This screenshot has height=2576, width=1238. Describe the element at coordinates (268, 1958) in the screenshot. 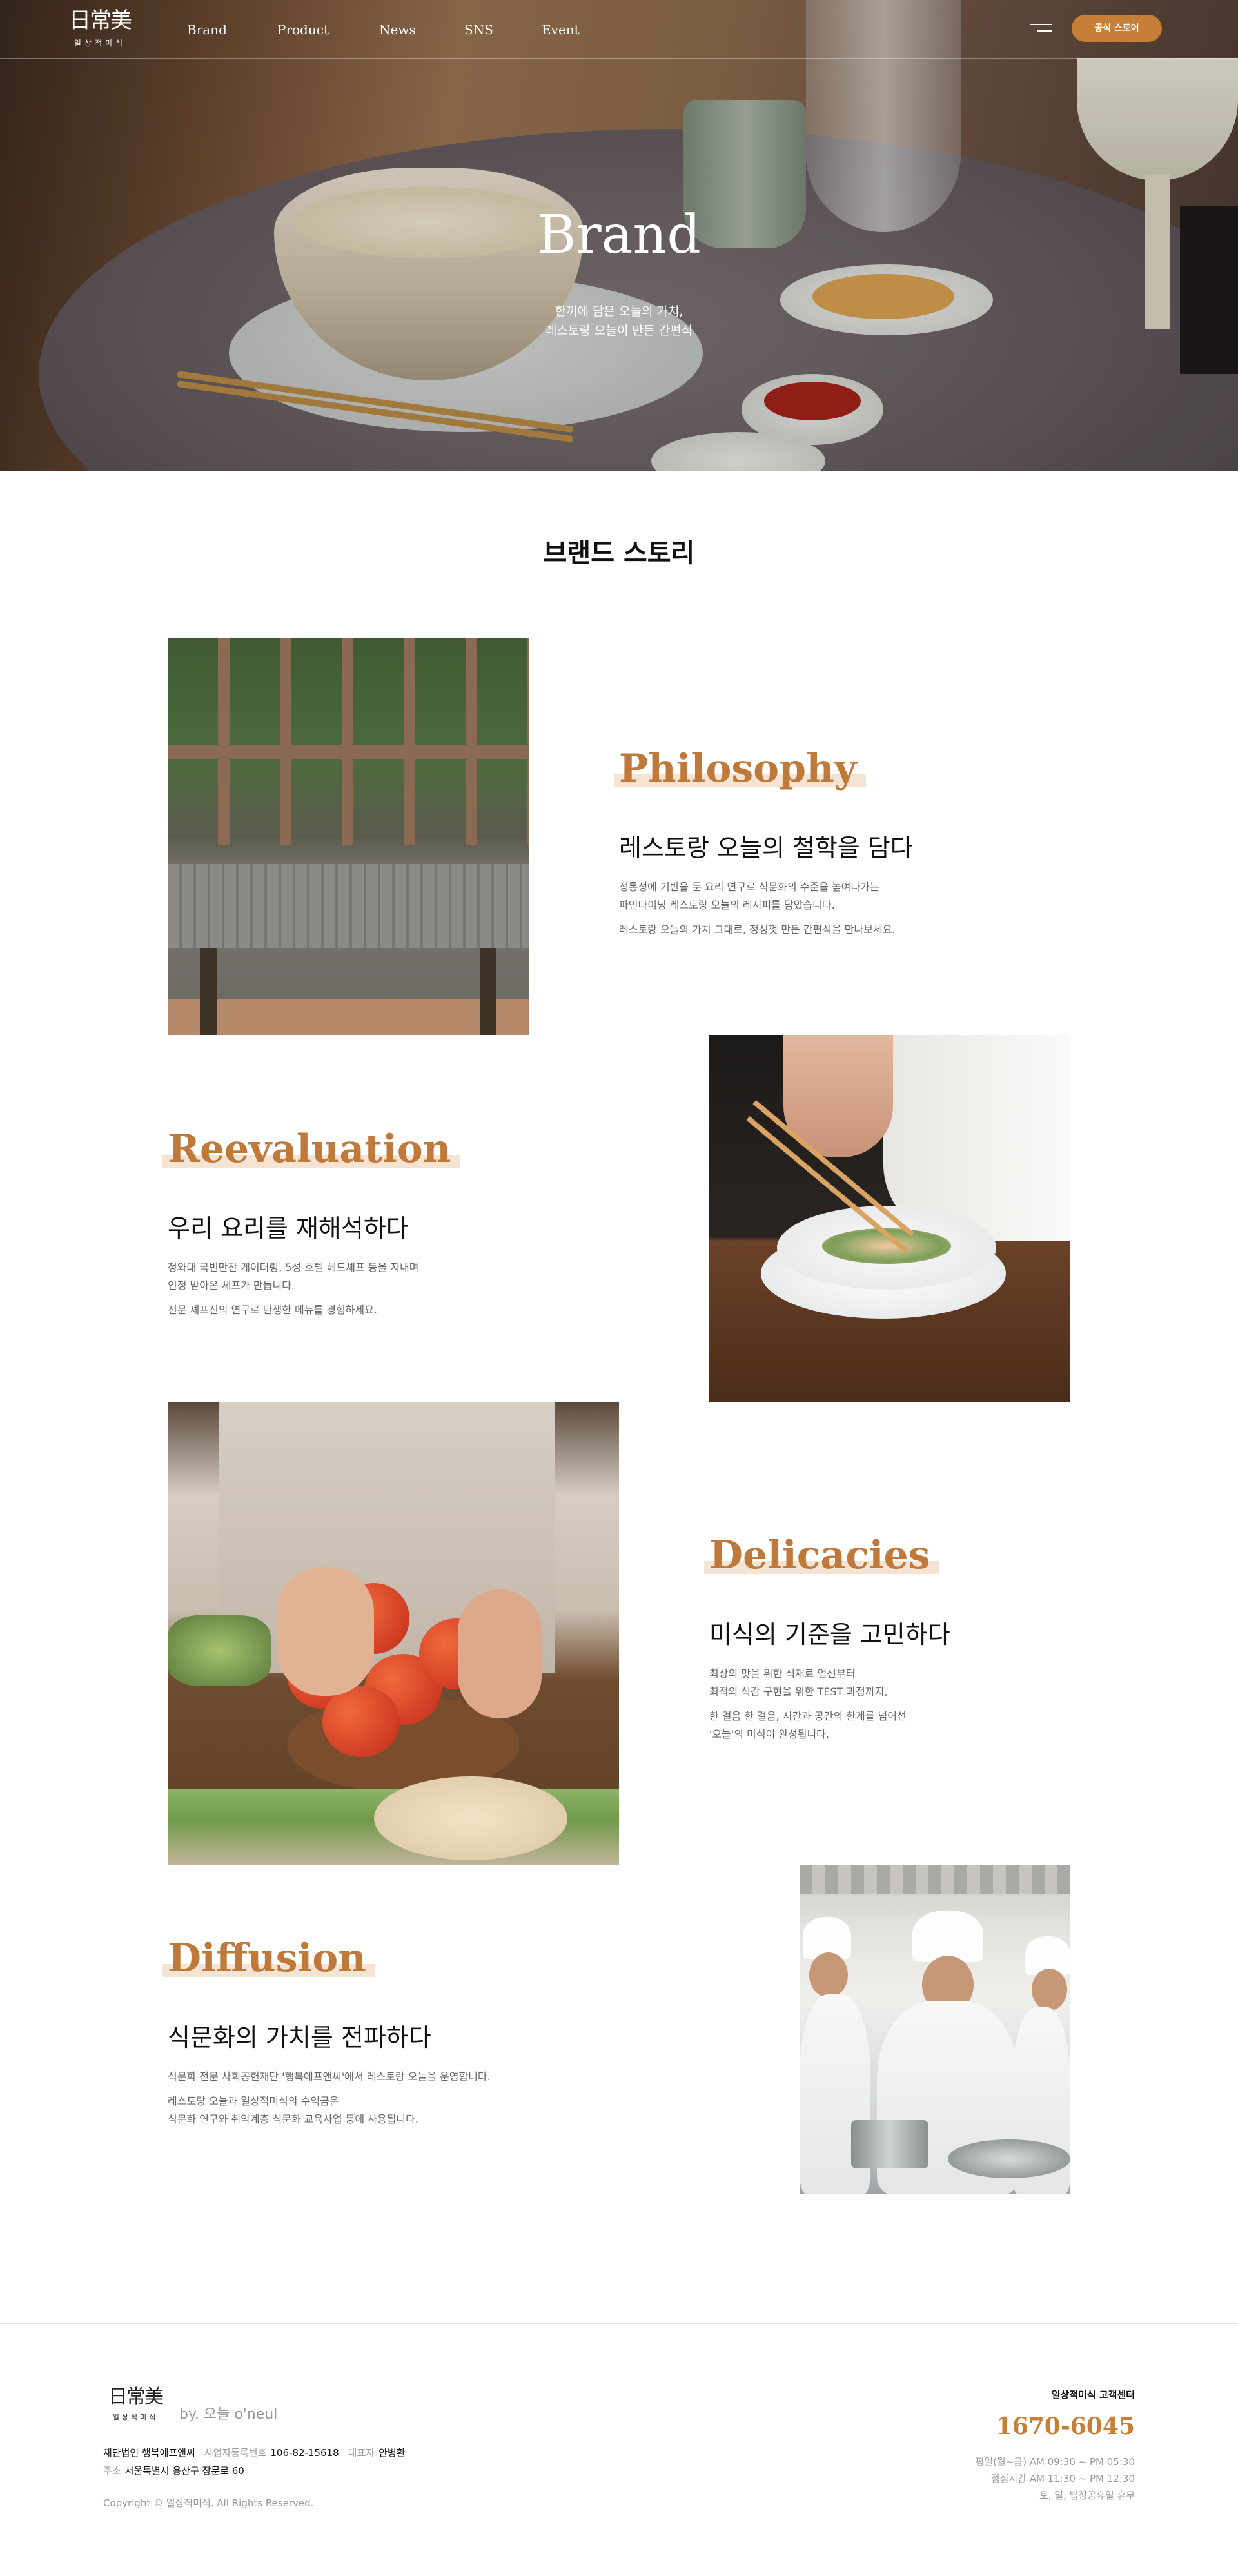

I see `diffusion-heading: Diffusion` at that location.